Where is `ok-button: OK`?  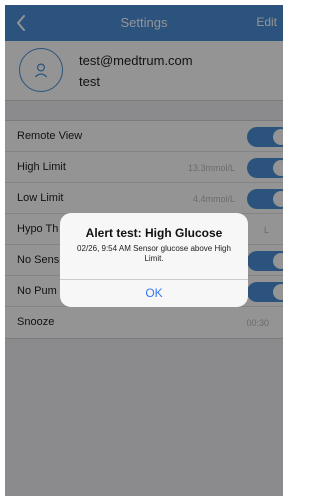 ok-button: OK is located at coordinates (154, 293).